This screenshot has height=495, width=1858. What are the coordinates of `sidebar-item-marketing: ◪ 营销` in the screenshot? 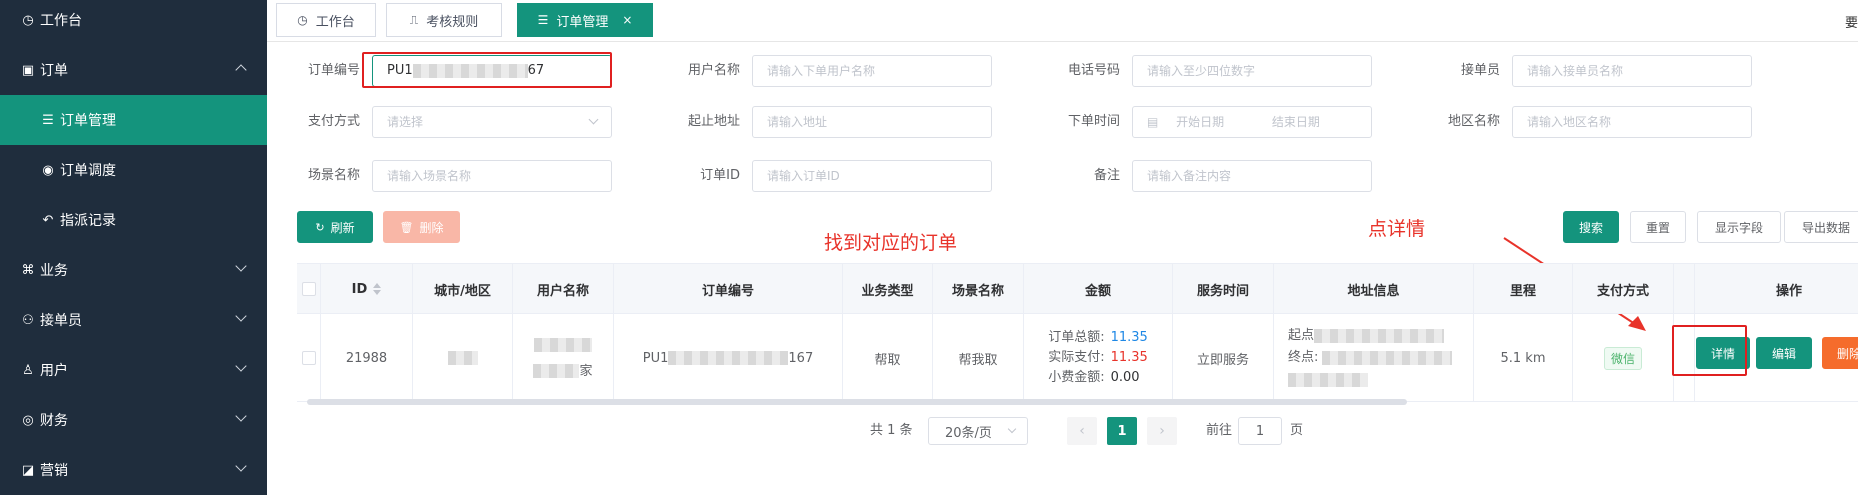 It's located at (133, 470).